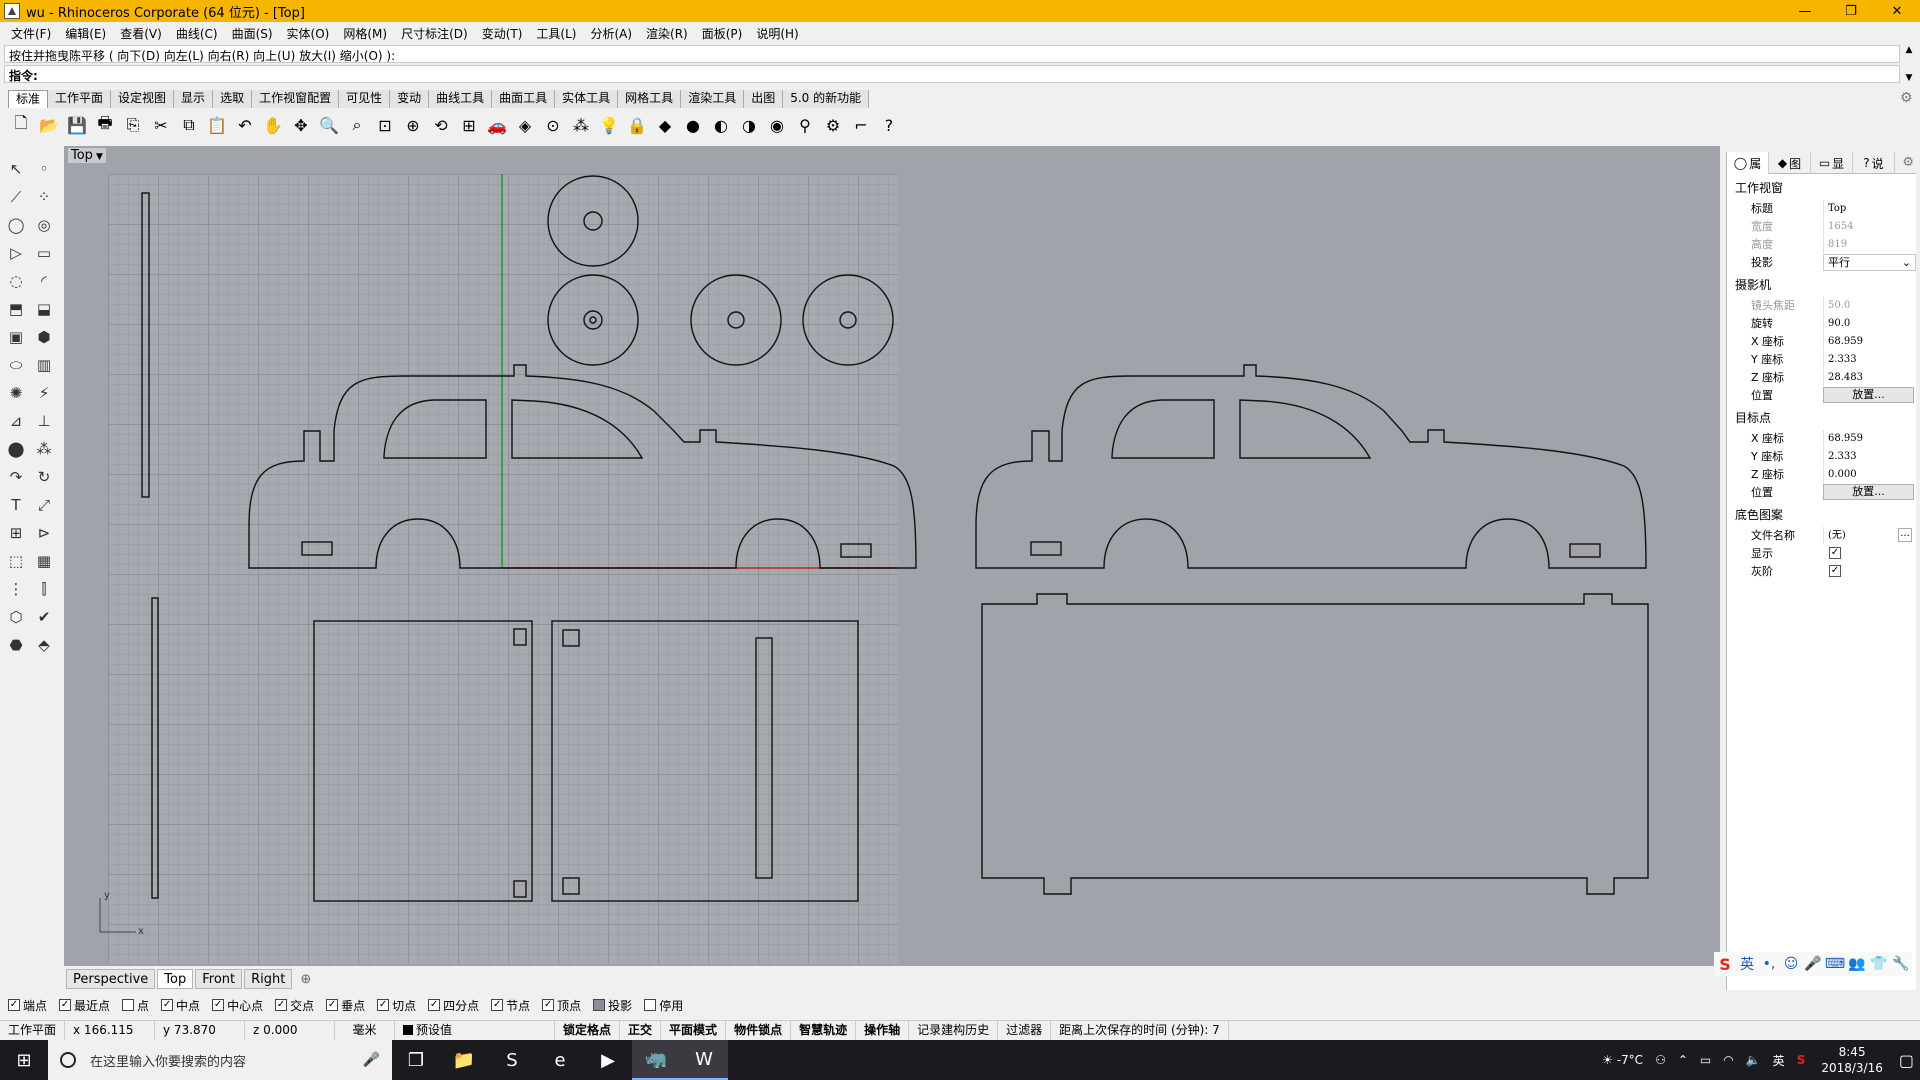 The width and height of the screenshot is (1920, 1080). Describe the element at coordinates (16, 645) in the screenshot. I see `render-mesh-icon: ⬣` at that location.